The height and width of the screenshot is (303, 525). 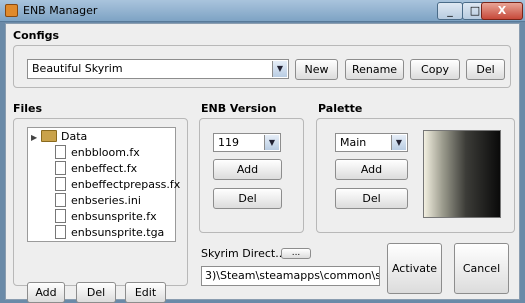 I want to click on new-config-button: New, so click(x=316, y=69).